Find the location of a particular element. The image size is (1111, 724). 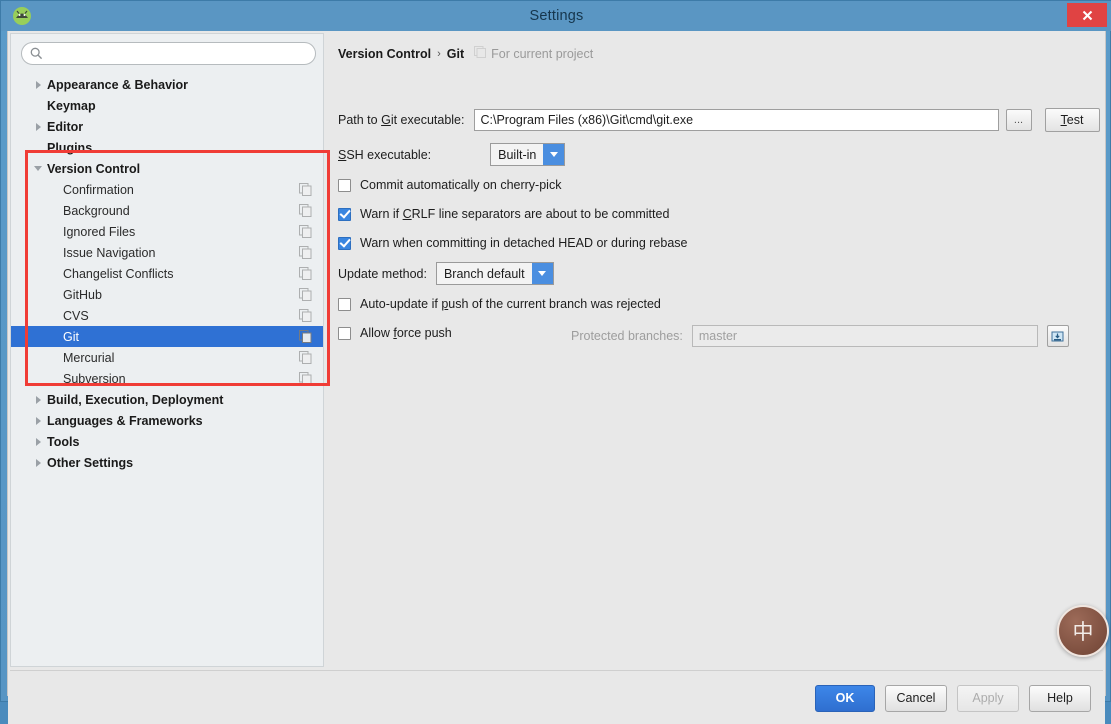

git-path-label-pre: Path to is located at coordinates (360, 120).